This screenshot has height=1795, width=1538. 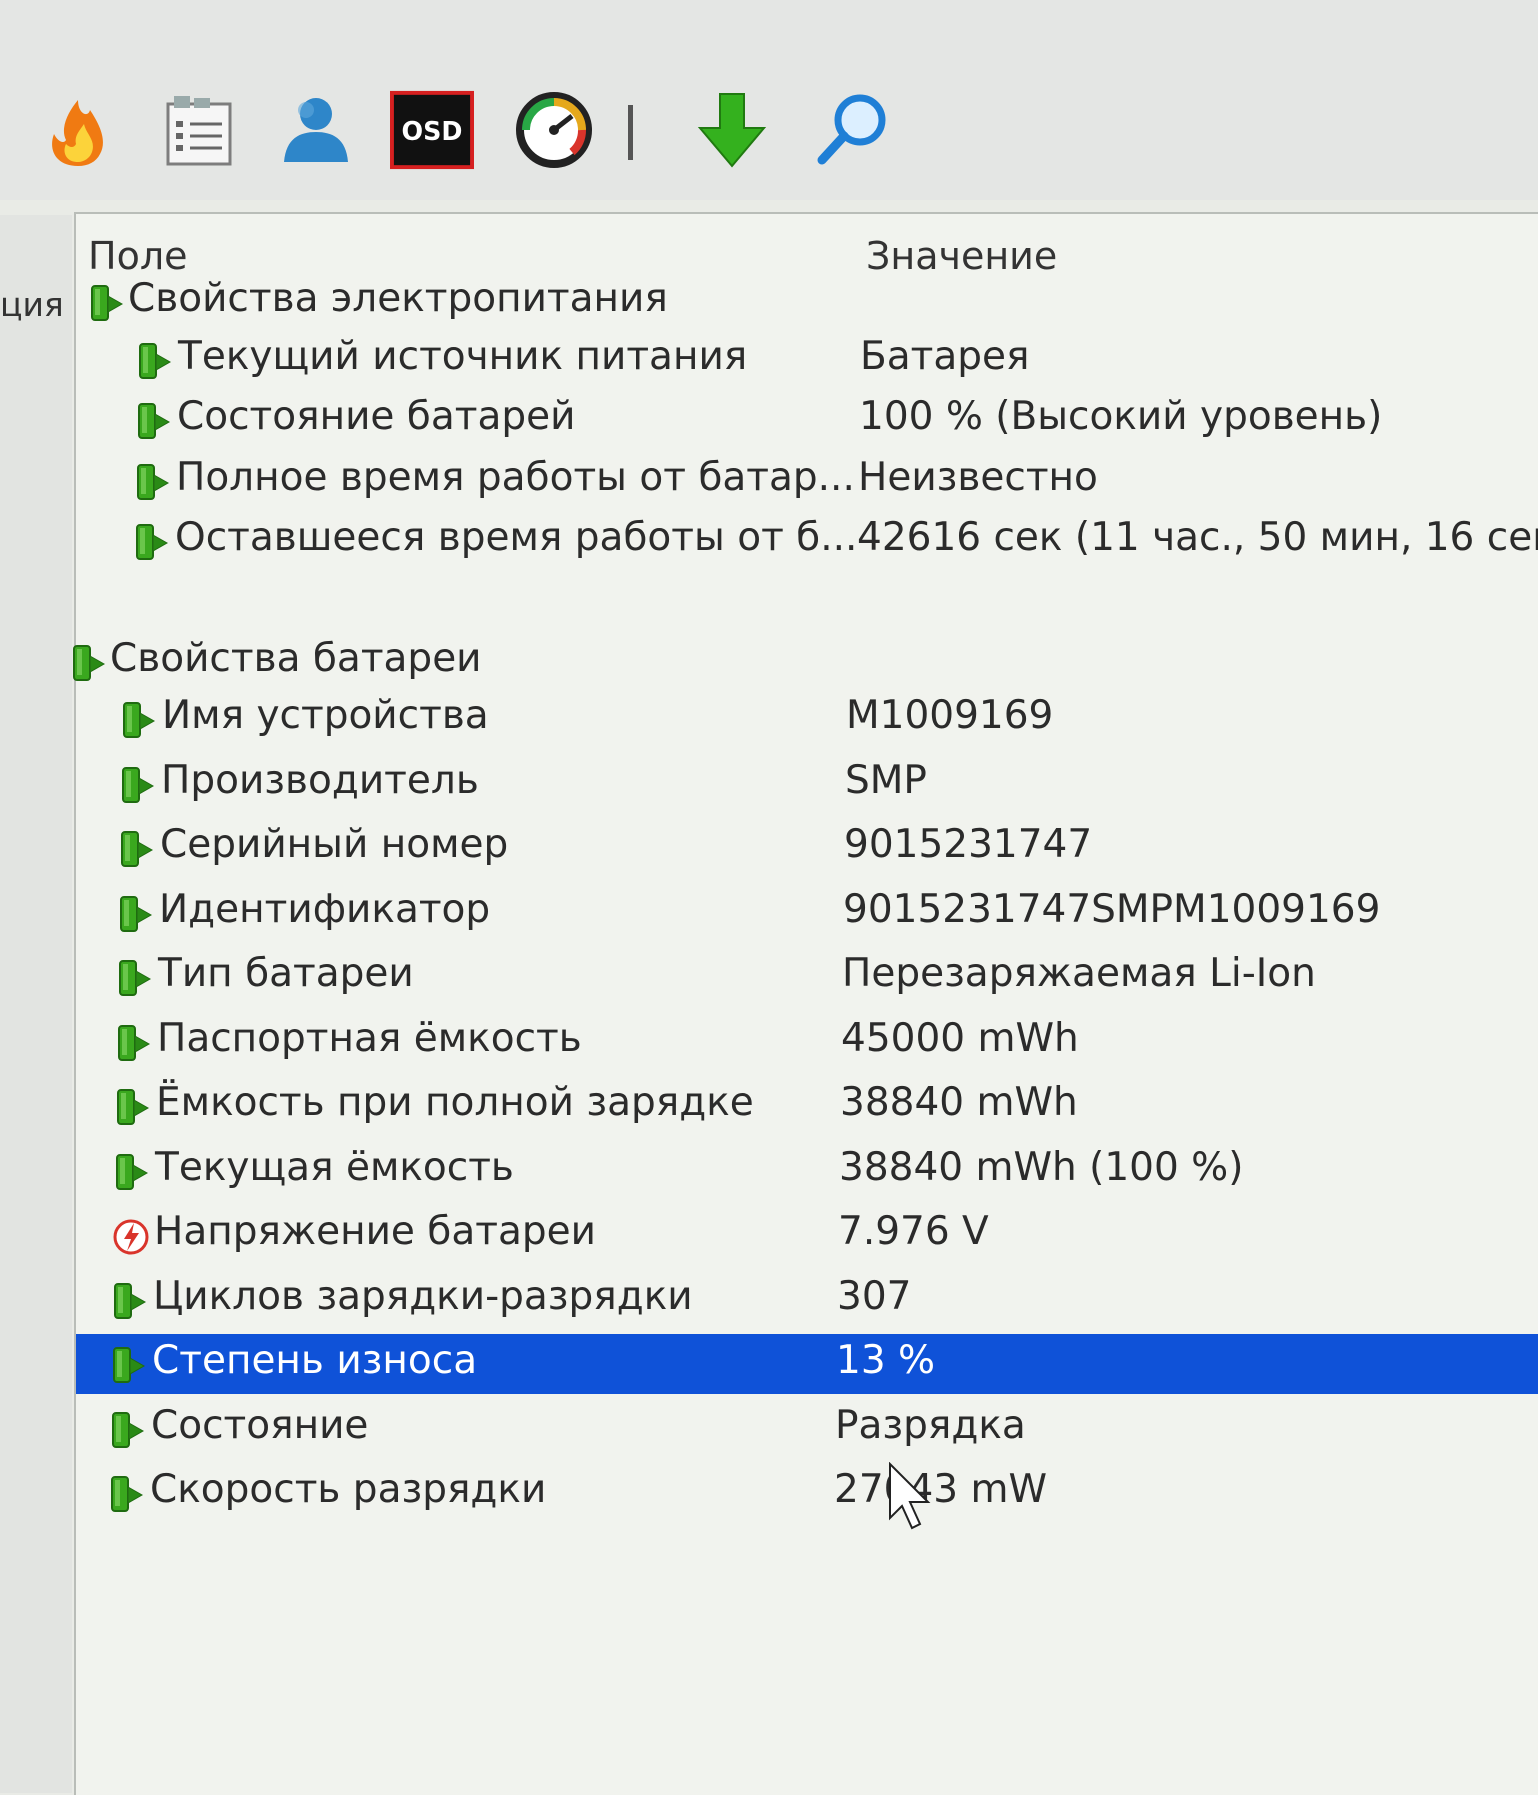 I want to click on table-row: Циклов зарядки-разрядки 307, so click(x=807, y=1300).